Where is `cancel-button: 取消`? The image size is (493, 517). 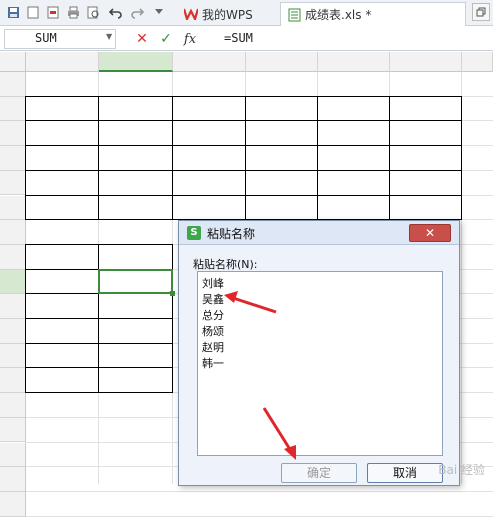
cancel-button: 取消 is located at coordinates (405, 473).